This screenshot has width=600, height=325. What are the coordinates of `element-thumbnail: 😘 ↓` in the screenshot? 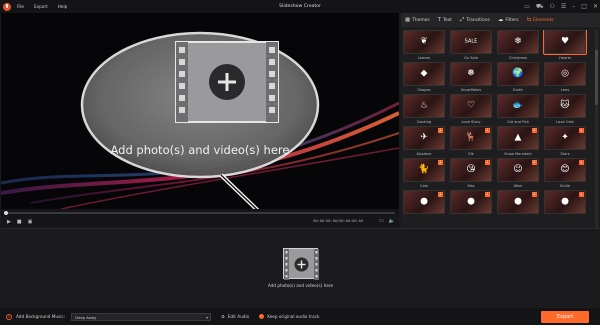 It's located at (471, 170).